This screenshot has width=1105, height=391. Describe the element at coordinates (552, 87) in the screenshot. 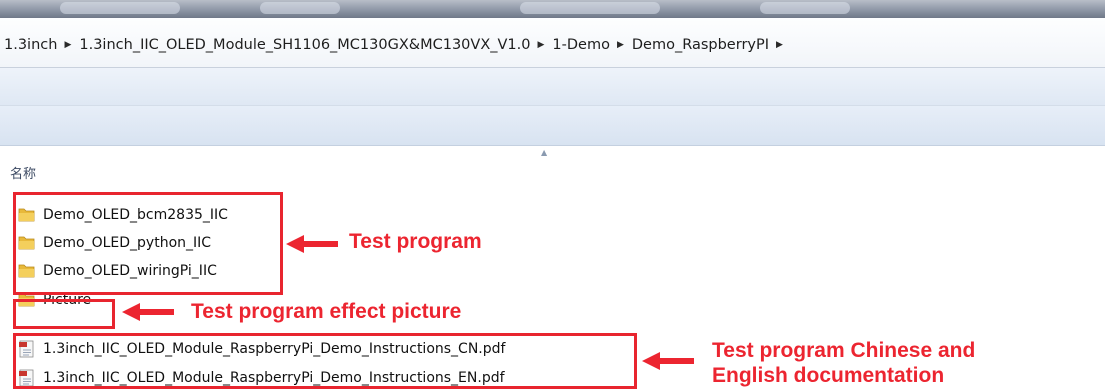

I see `command-bar` at that location.